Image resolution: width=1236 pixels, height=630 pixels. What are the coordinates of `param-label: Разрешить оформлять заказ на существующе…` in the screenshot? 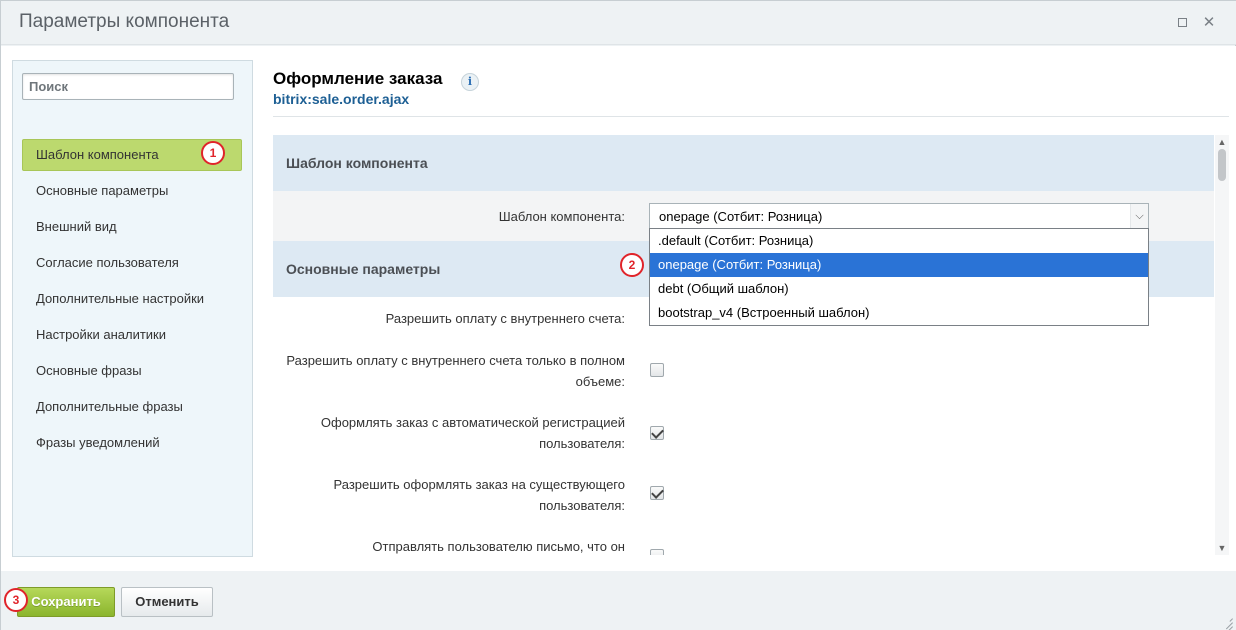 It's located at (479, 495).